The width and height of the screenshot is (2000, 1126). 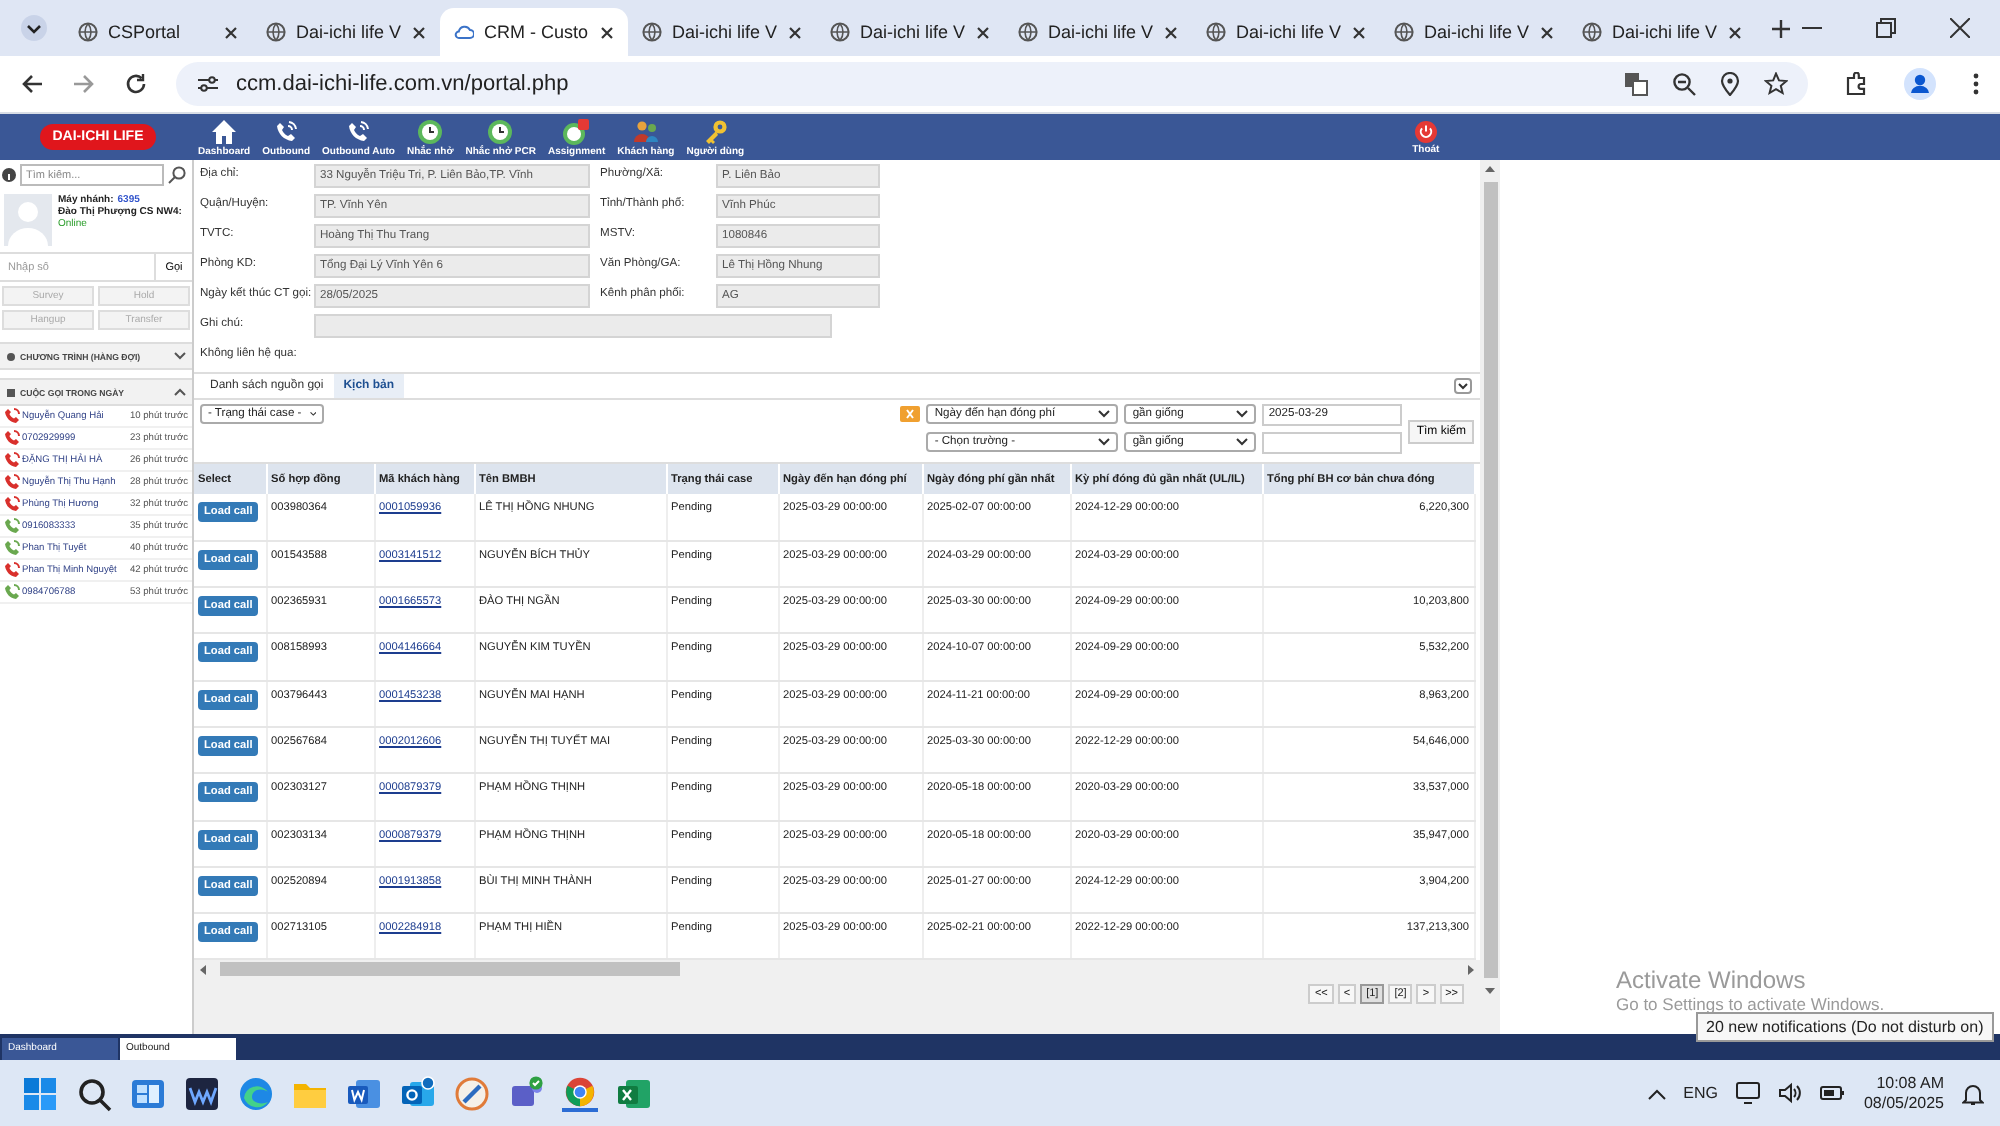 I want to click on battery-icon, so click(x=1832, y=1093).